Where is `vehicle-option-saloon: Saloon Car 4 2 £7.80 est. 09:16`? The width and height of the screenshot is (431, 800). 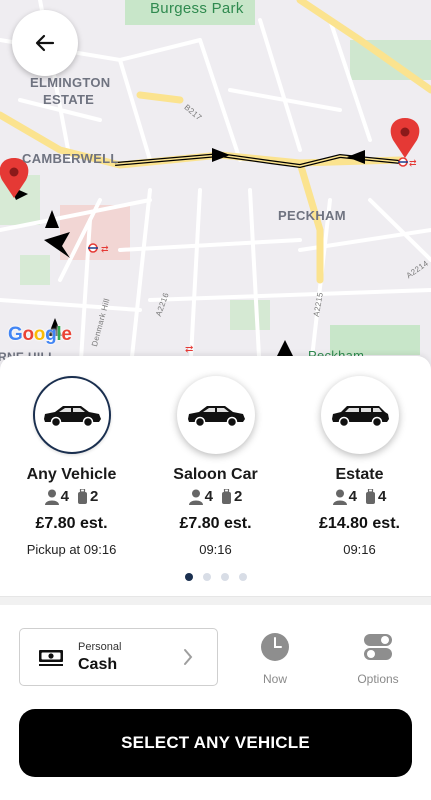 vehicle-option-saloon: Saloon Car 4 2 £7.80 est. 09:16 is located at coordinates (215, 466).